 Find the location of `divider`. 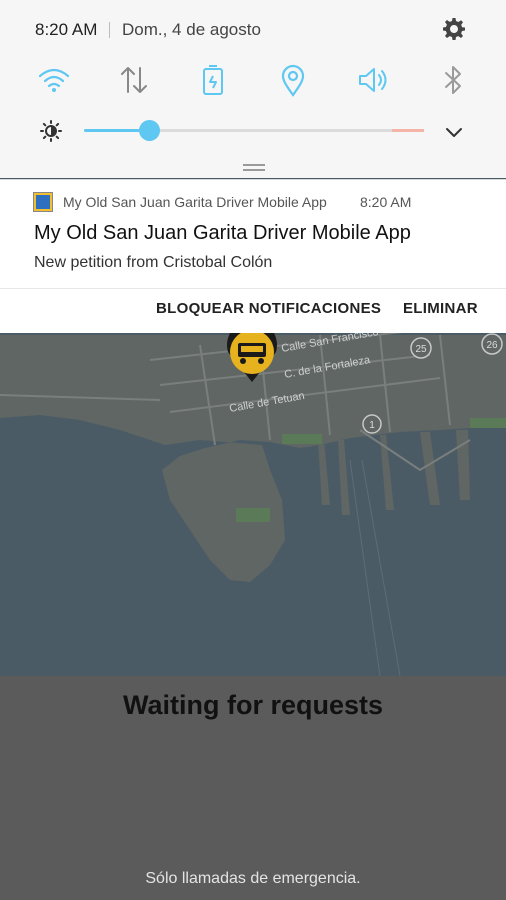

divider is located at coordinates (109, 30).